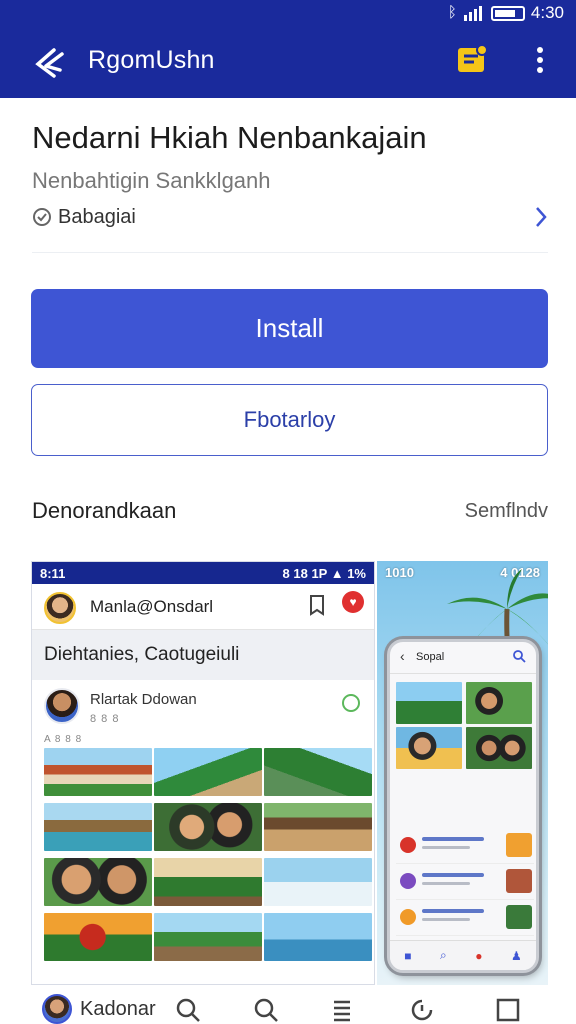 The width and height of the screenshot is (576, 1024). Describe the element at coordinates (50, 62) in the screenshot. I see `back-arrow-icon` at that location.